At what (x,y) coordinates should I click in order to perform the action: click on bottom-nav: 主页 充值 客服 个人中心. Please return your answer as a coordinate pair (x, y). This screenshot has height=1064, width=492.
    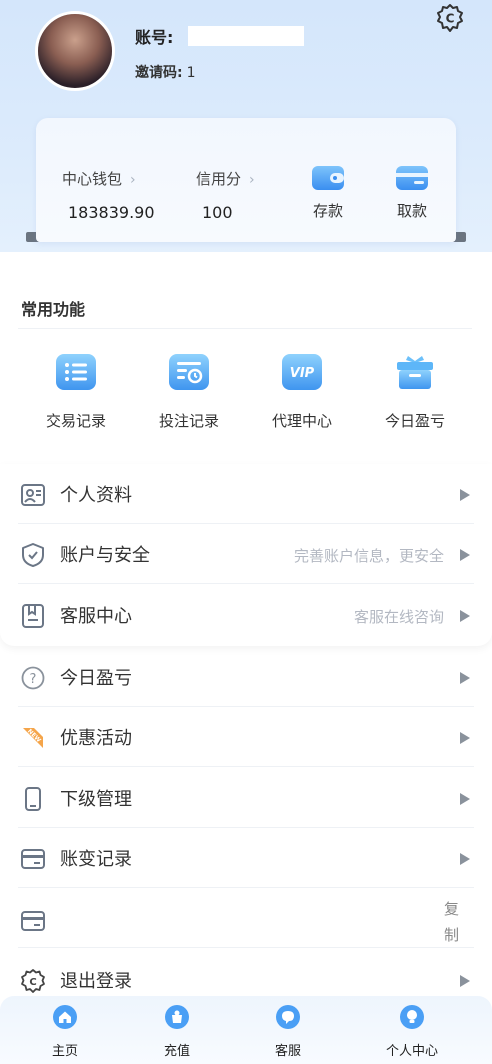
    Looking at the image, I should click on (246, 1030).